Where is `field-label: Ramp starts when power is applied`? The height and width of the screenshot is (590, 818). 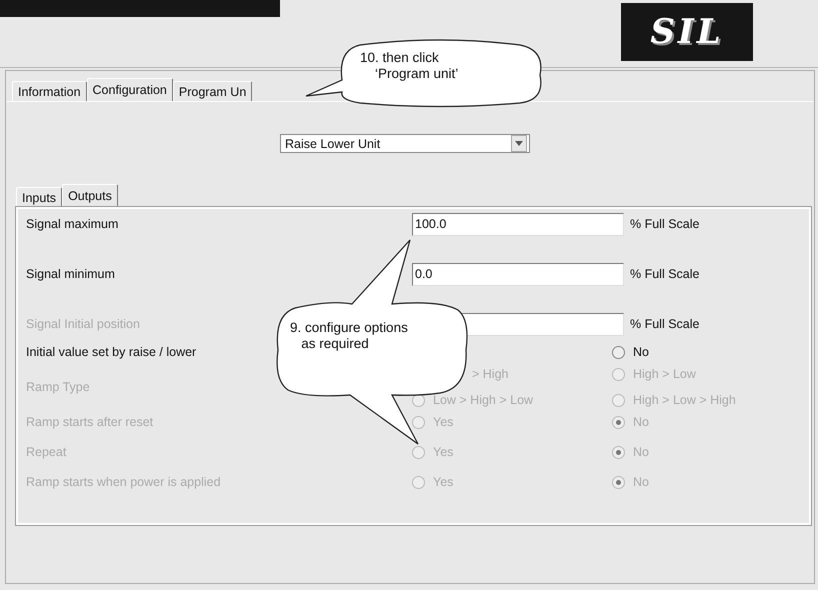 field-label: Ramp starts when power is applied is located at coordinates (123, 482).